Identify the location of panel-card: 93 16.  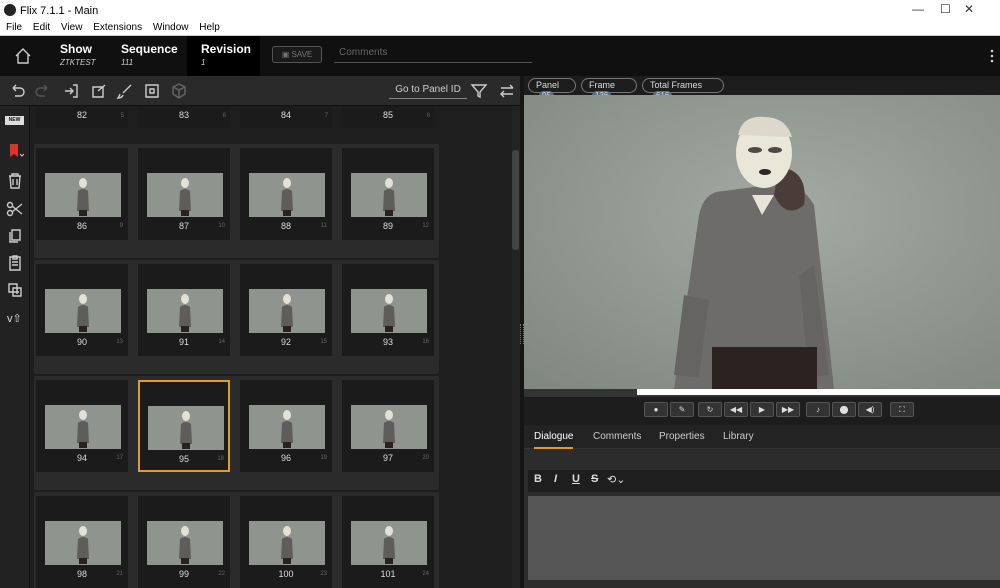
(388, 310).